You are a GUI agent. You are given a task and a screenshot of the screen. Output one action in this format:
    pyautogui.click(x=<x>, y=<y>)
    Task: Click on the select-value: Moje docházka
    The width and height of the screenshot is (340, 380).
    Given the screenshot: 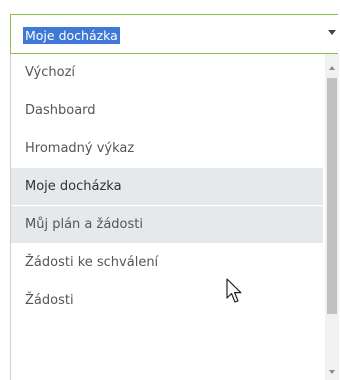 What is the action you would take?
    pyautogui.click(x=71, y=35)
    